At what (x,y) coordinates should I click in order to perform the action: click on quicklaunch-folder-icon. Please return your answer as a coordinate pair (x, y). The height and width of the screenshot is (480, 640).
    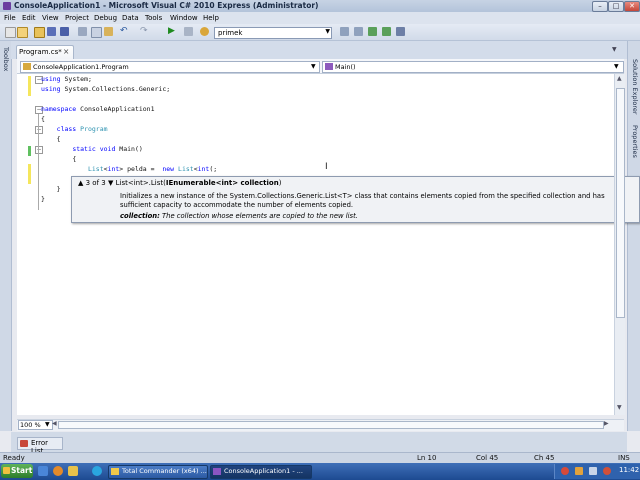
    Looking at the image, I should click on (73, 471).